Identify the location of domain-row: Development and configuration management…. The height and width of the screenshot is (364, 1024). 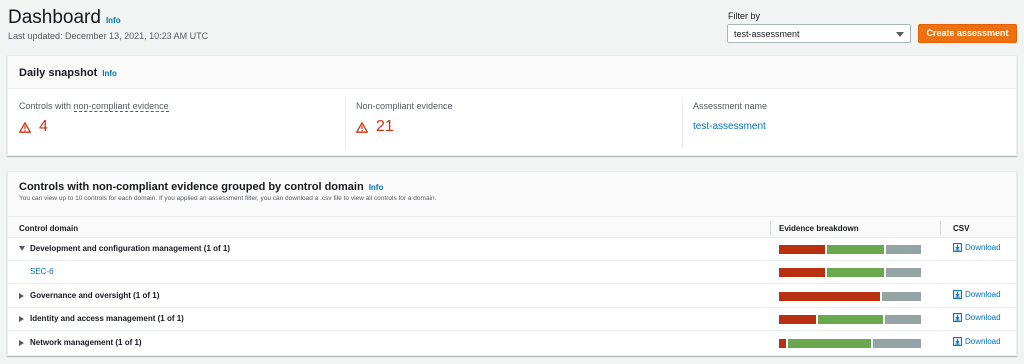
(512, 249).